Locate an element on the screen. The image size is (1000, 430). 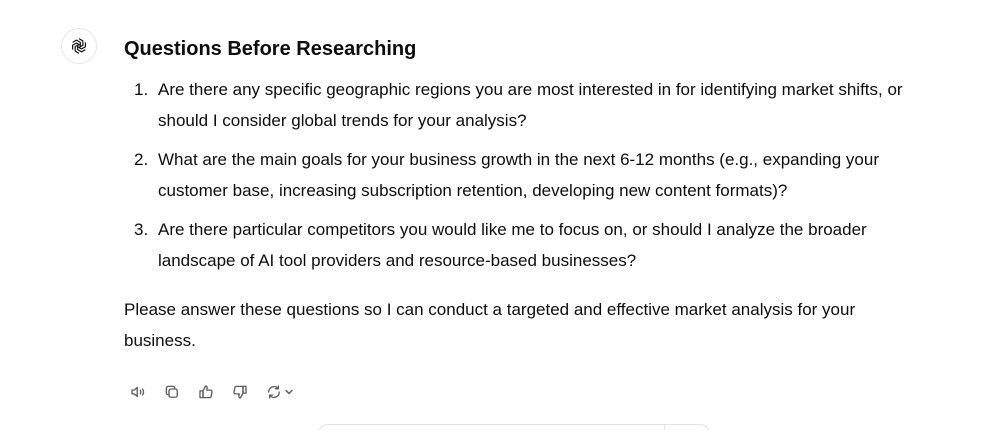
thumbs-up-icon is located at coordinates (206, 392).